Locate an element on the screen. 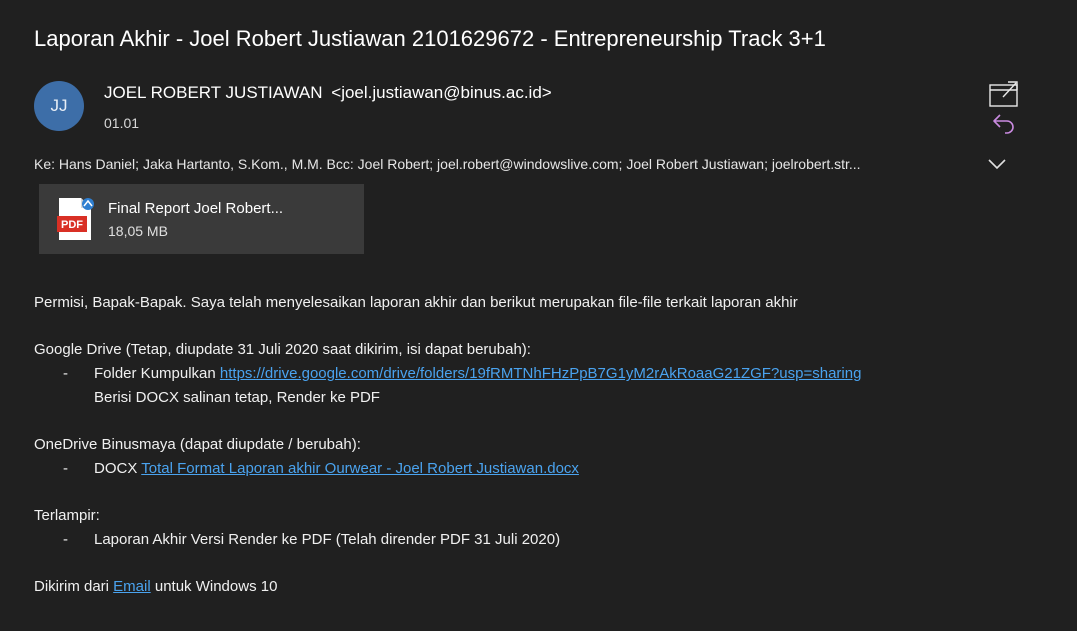  gdrive-item-prefix: Folder Kumpulkan is located at coordinates (157, 374).